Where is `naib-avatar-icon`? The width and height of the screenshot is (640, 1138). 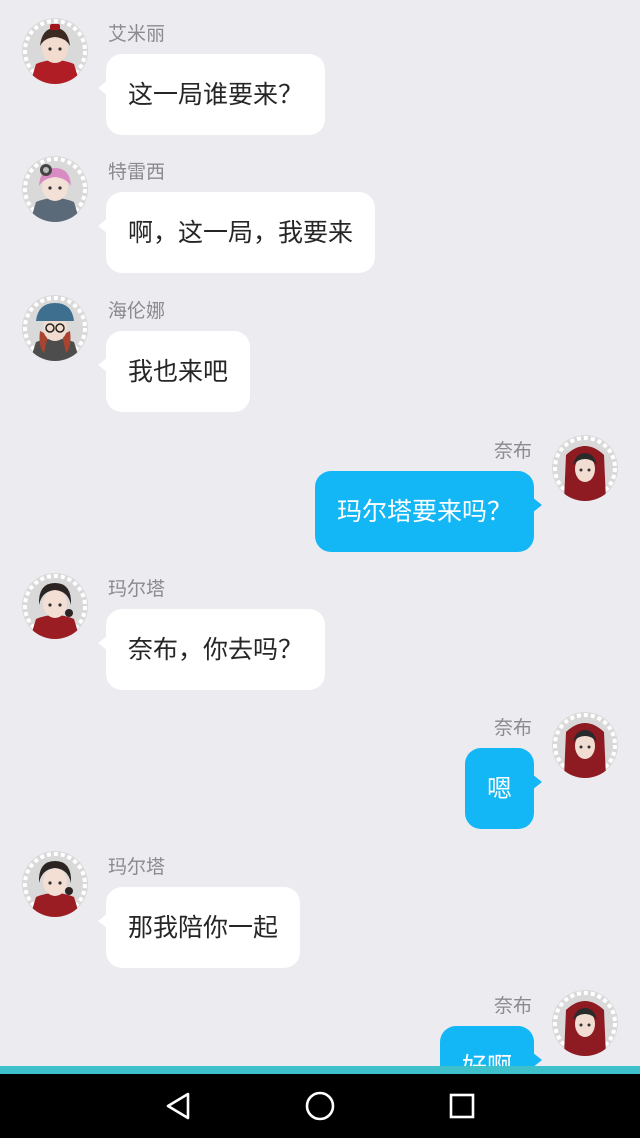 naib-avatar-icon is located at coordinates (585, 1023).